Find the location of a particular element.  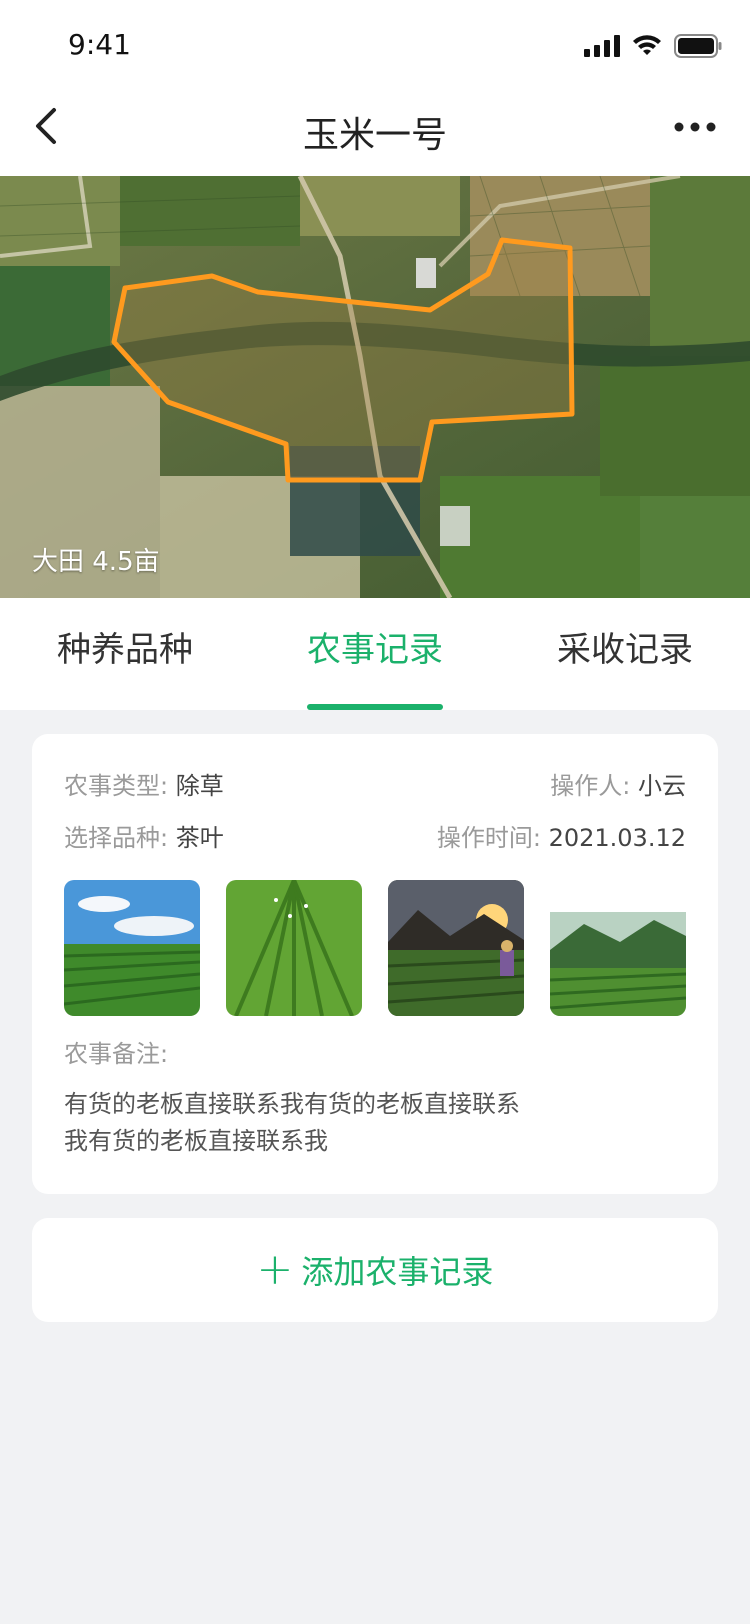

operator-value: 小云 is located at coordinates (662, 786).